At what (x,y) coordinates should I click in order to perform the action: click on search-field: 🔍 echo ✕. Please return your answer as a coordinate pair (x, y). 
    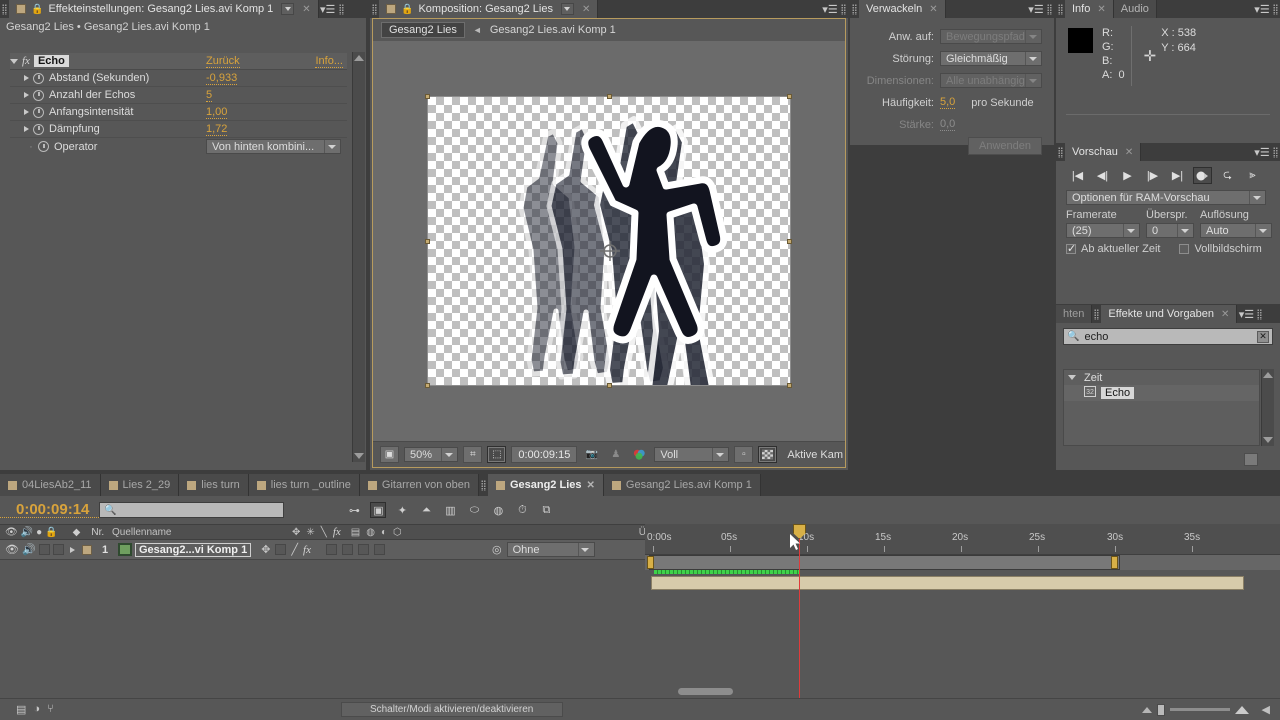
    Looking at the image, I should click on (1168, 336).